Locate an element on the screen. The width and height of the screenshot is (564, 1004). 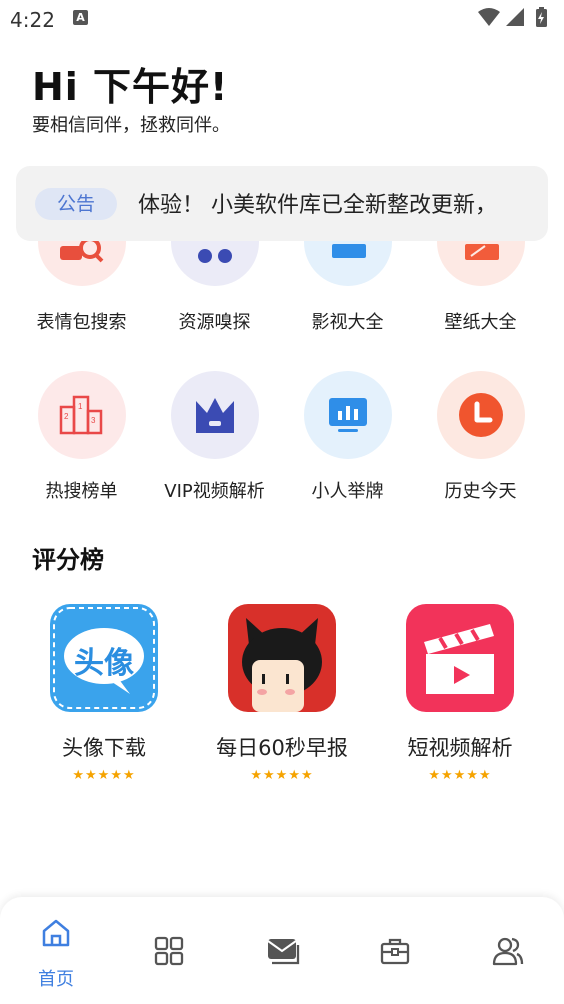
users-icon is located at coordinates (508, 951).